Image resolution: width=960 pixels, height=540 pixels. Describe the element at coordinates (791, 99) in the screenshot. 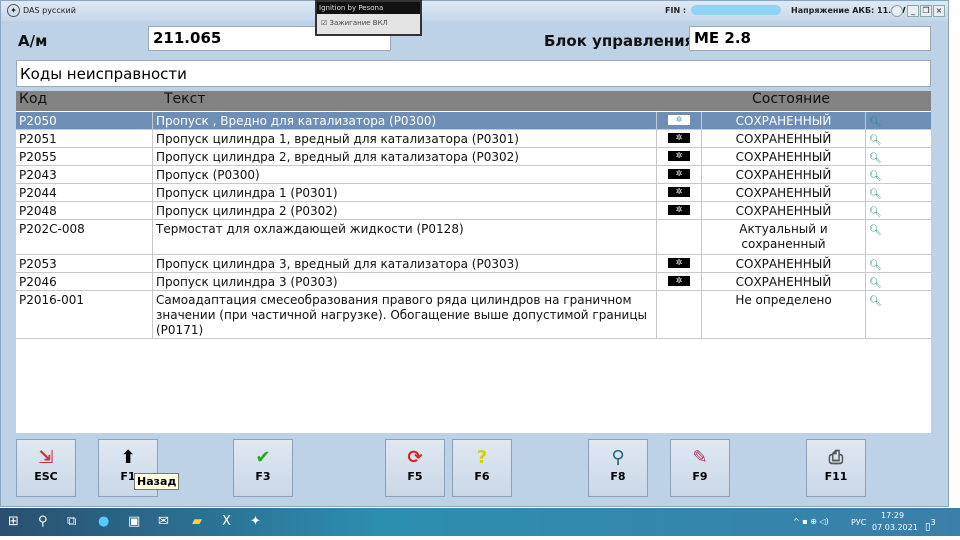

I see `header-status: Состояние` at that location.